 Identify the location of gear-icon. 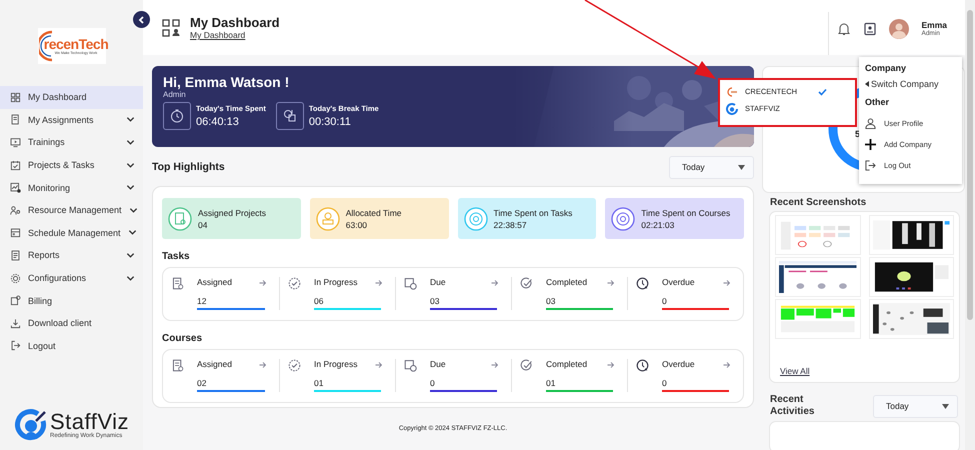
(15, 278).